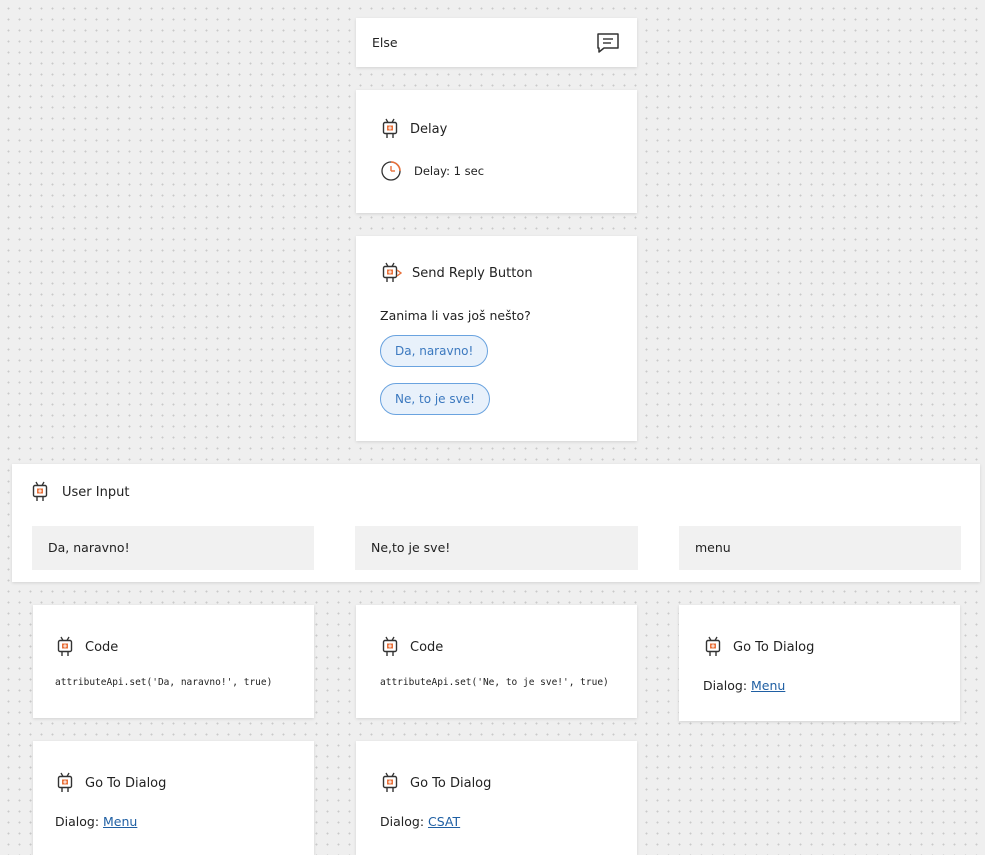  I want to click on reply-question: Zanima li vas još nešto?, so click(455, 315).